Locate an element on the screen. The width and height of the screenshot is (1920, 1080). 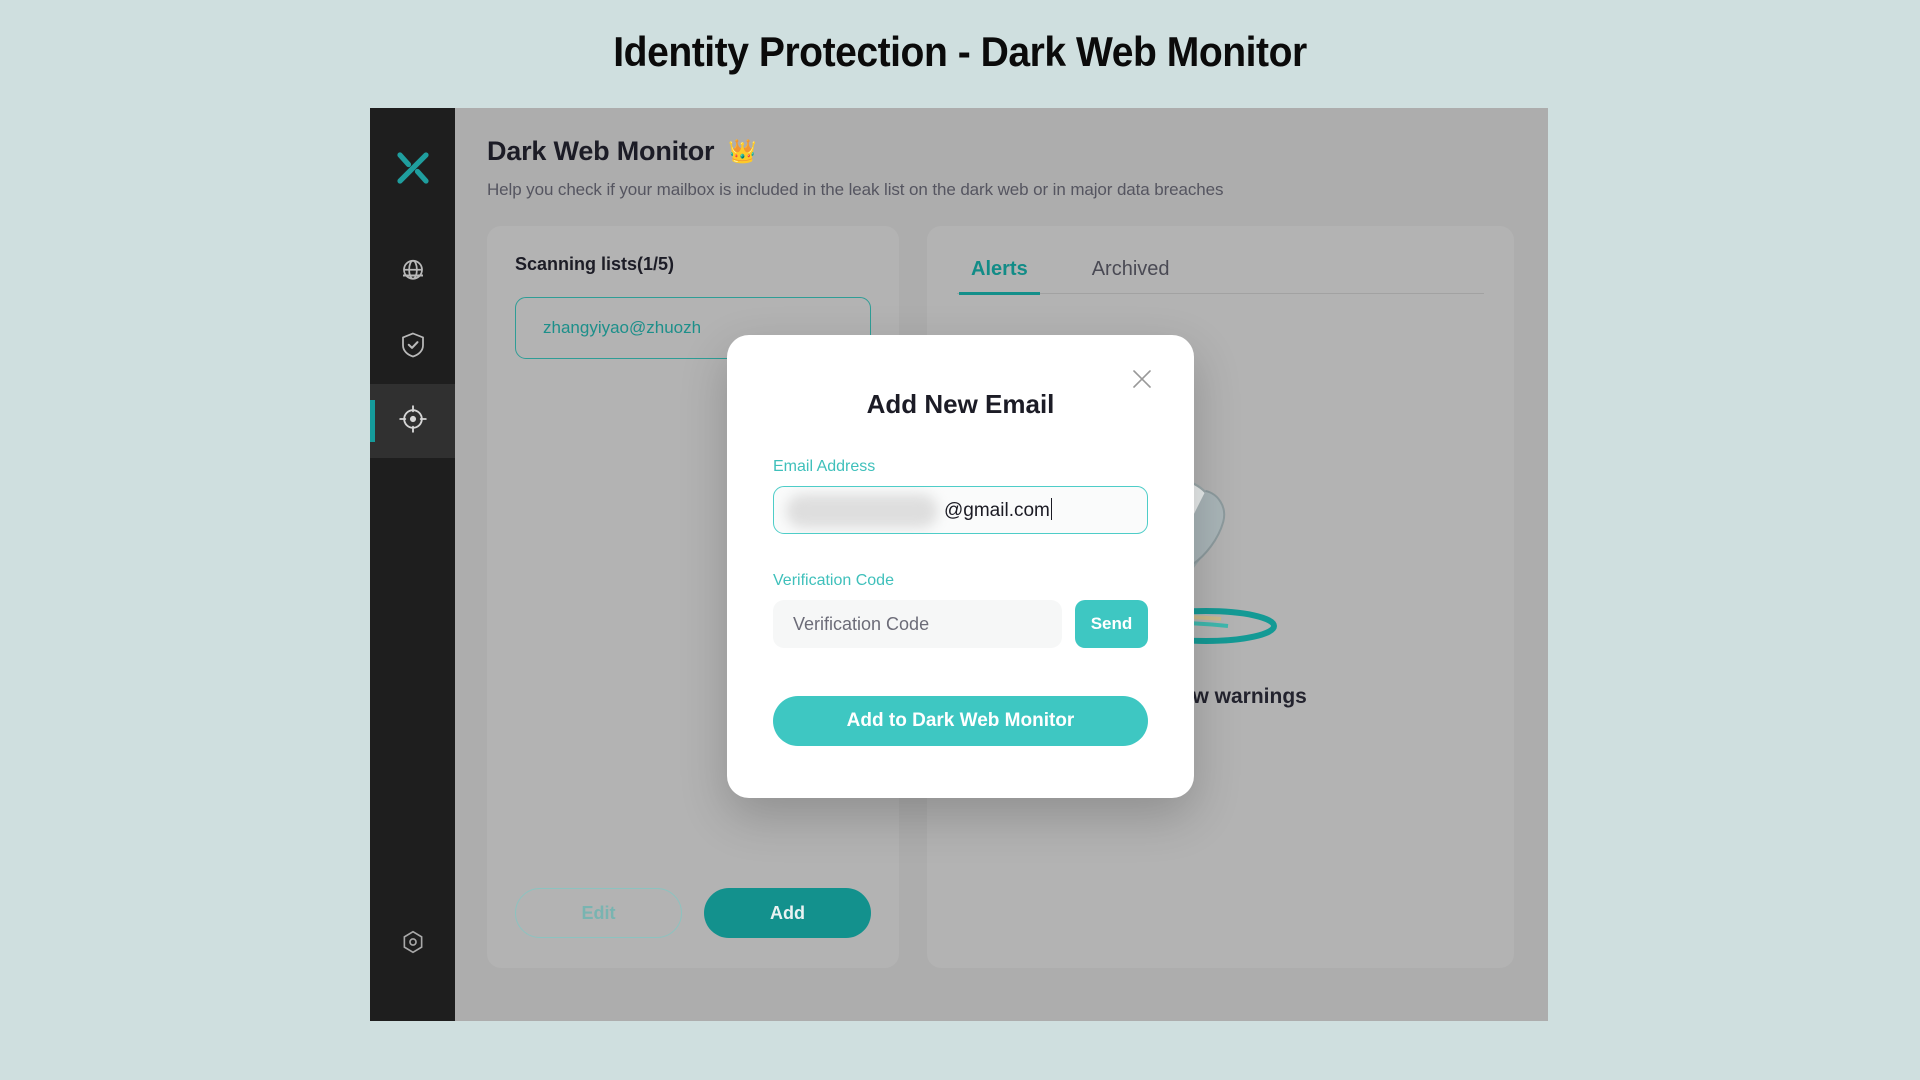
scanning-lists-actions: Edit Add is located at coordinates (693, 928).